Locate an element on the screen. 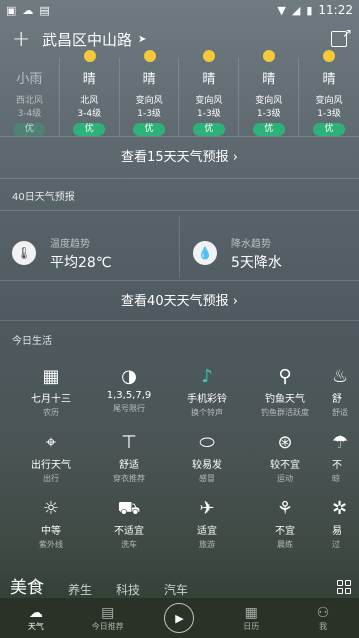 The height and width of the screenshot is (638, 359). cloud-icon: ☁ is located at coordinates (28, 10).